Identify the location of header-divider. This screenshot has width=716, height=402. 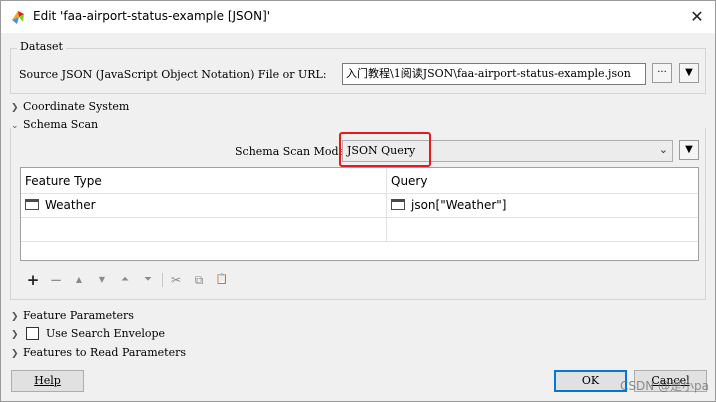
(359, 193).